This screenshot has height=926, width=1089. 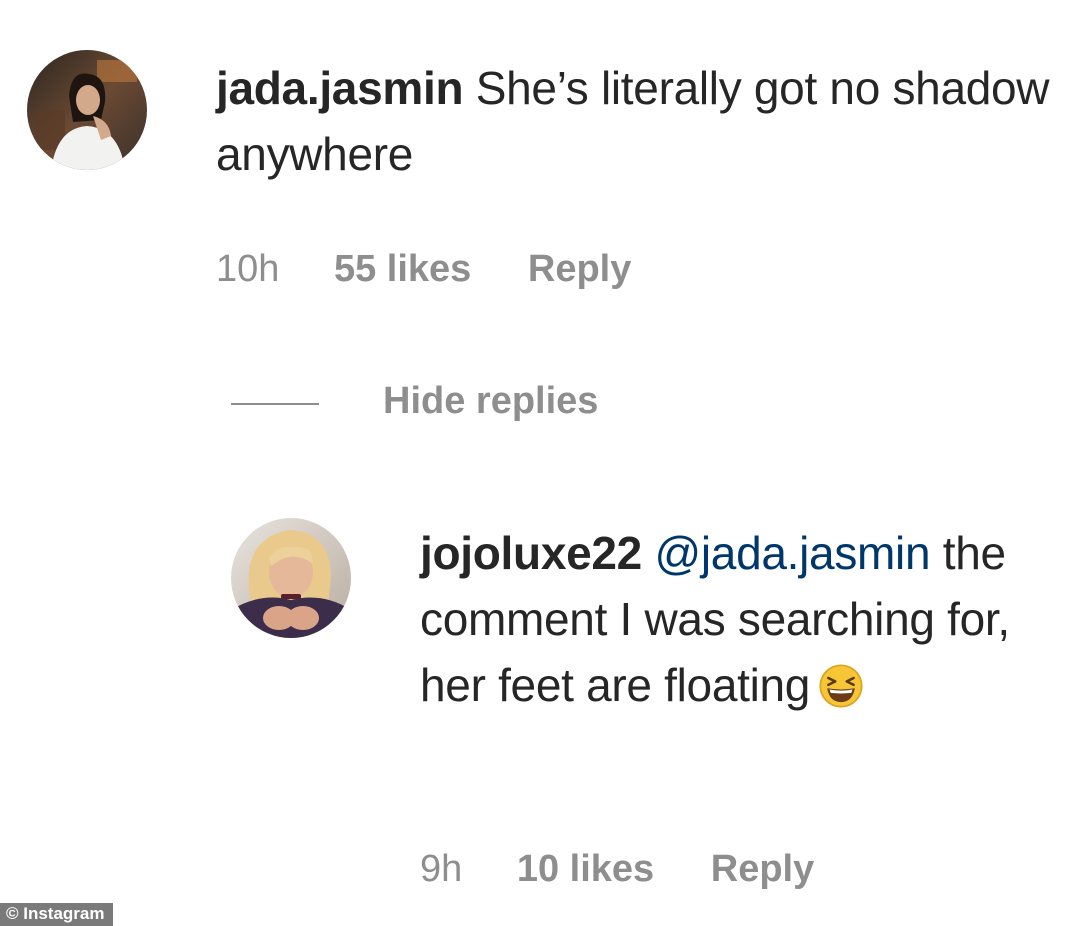 I want to click on hide-replies-label: Hide replies, so click(x=490, y=401).